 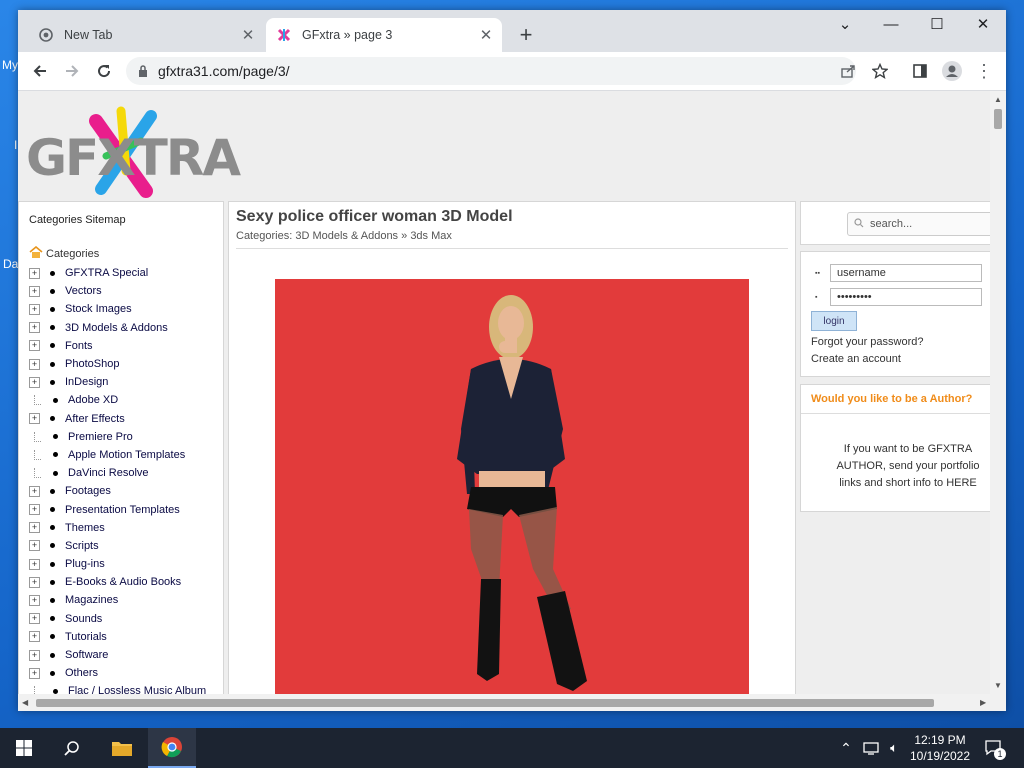 I want to click on category-label: Scripts, so click(x=82, y=546).